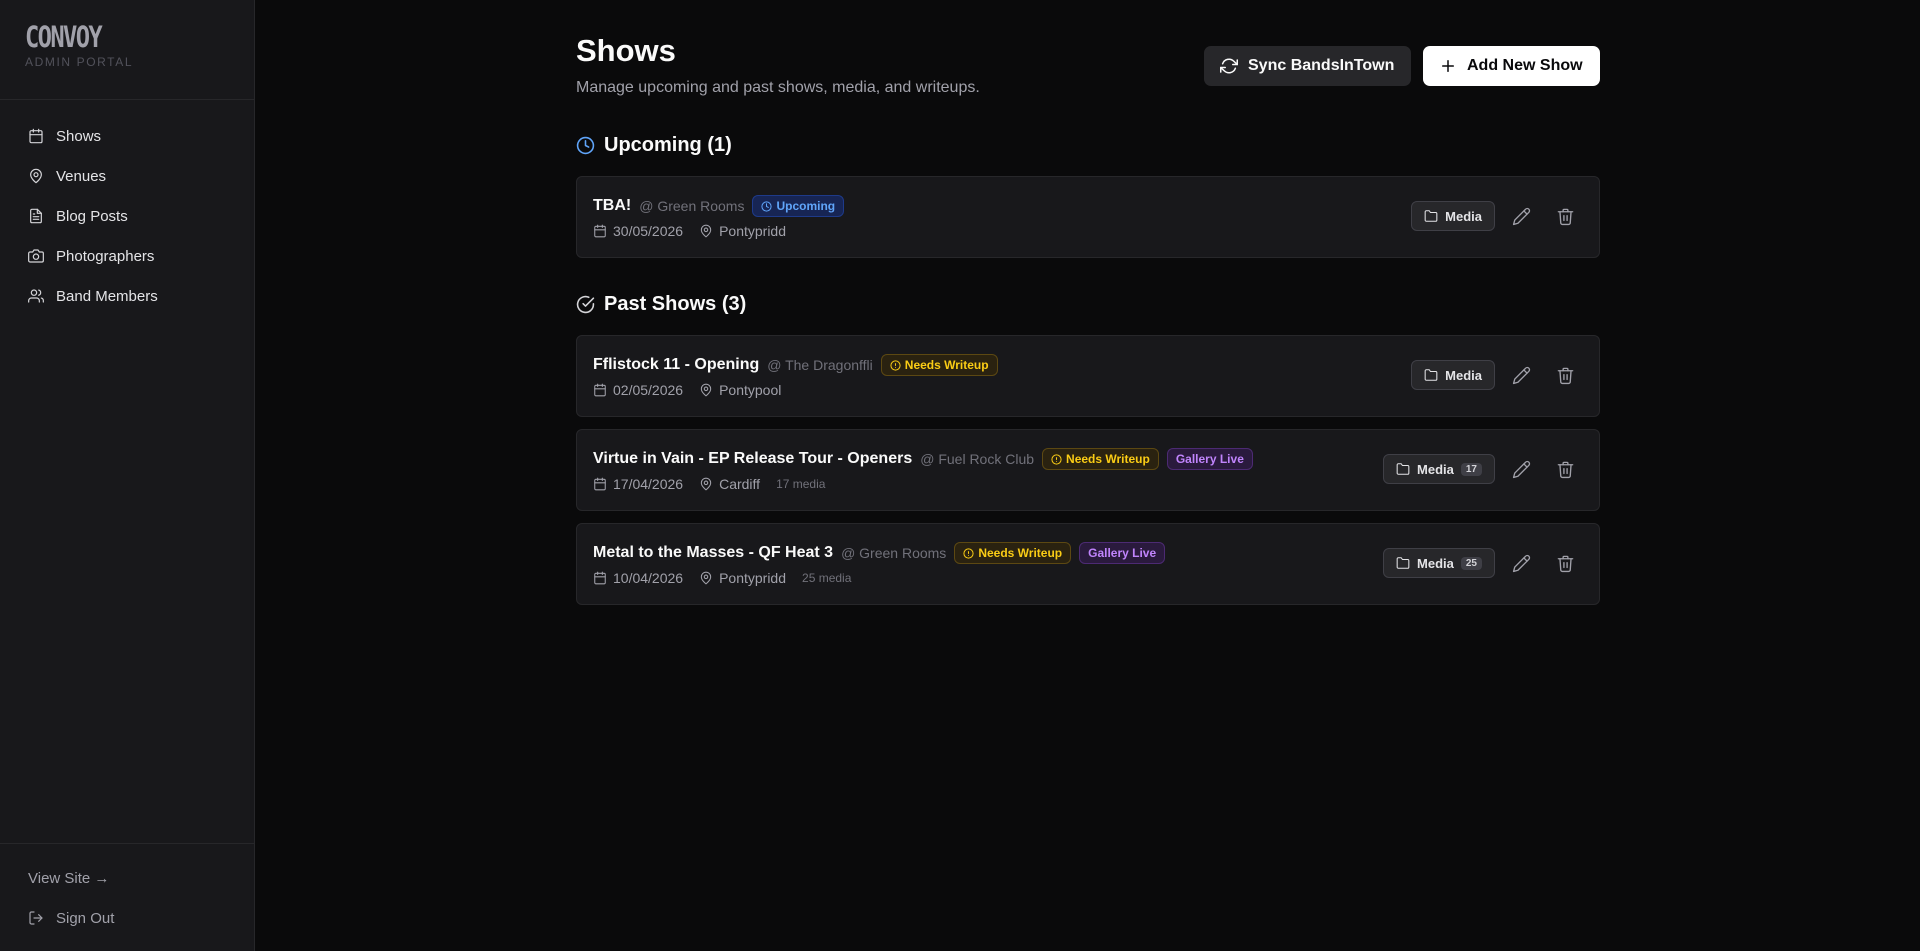 Image resolution: width=1920 pixels, height=951 pixels. I want to click on date-text: 17/04/2026, so click(648, 484).